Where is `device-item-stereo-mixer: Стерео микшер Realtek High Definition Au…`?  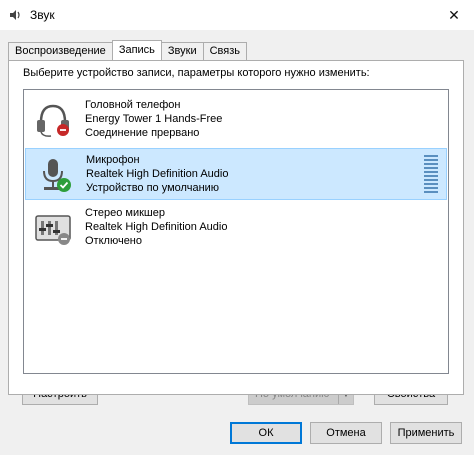
device-item-stereo-mixer: Стерео микшер Realtek High Definition Au… is located at coordinates (236, 228).